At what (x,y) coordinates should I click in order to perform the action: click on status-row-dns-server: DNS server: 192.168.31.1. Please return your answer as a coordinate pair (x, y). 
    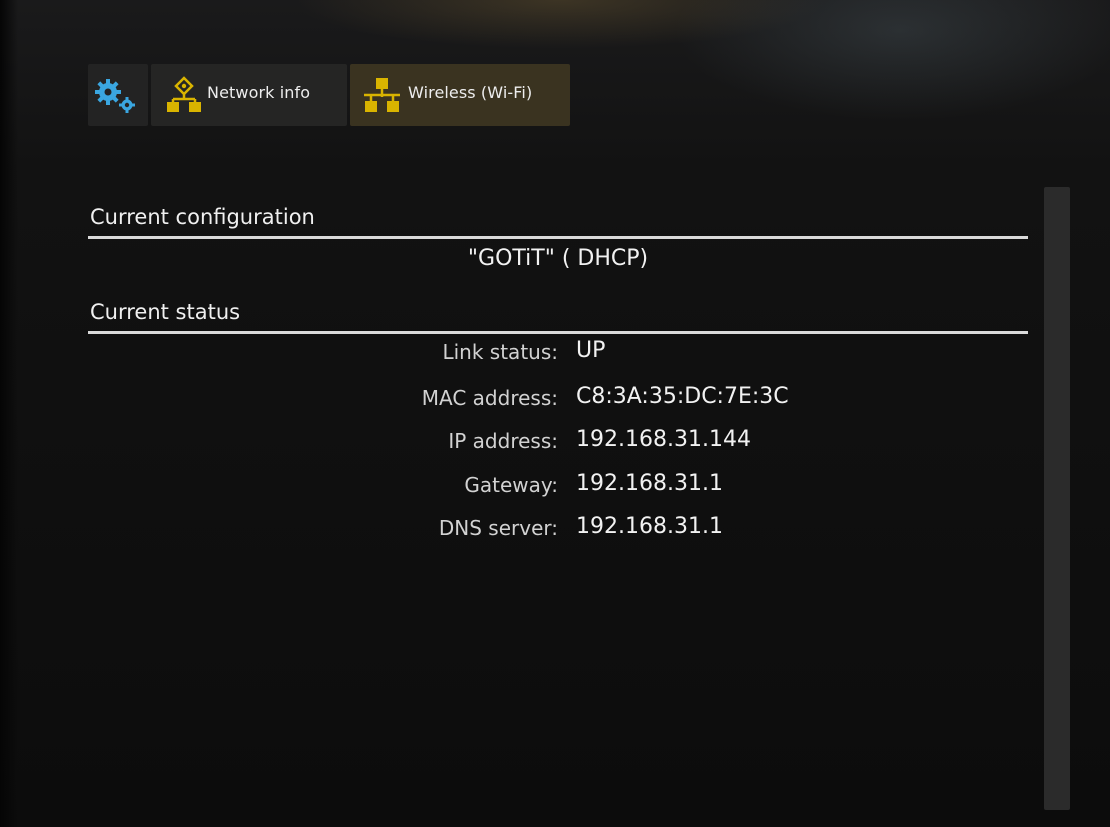
    Looking at the image, I should click on (558, 529).